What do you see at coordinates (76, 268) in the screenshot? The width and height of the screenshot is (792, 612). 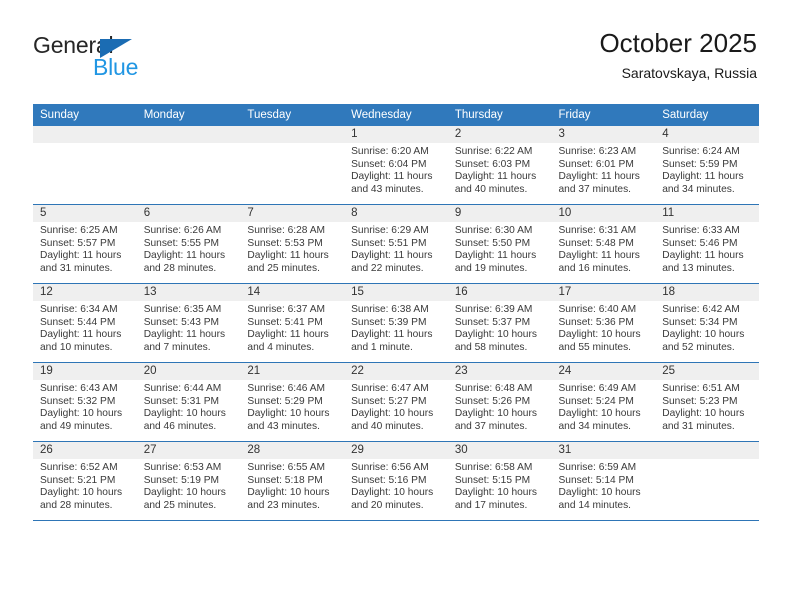 I see `daylight-text-line2: and 31 minutes.` at bounding box center [76, 268].